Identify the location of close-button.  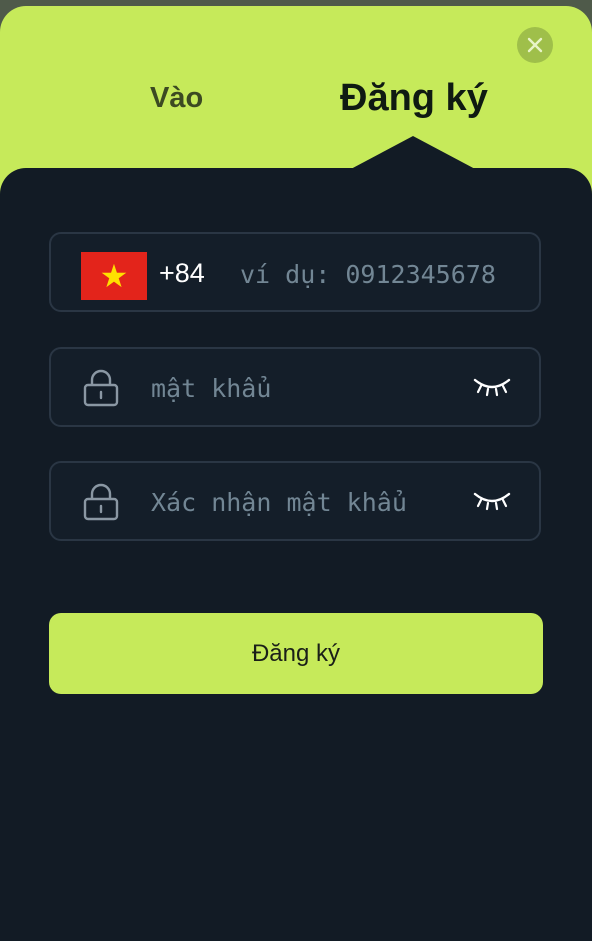
(535, 45).